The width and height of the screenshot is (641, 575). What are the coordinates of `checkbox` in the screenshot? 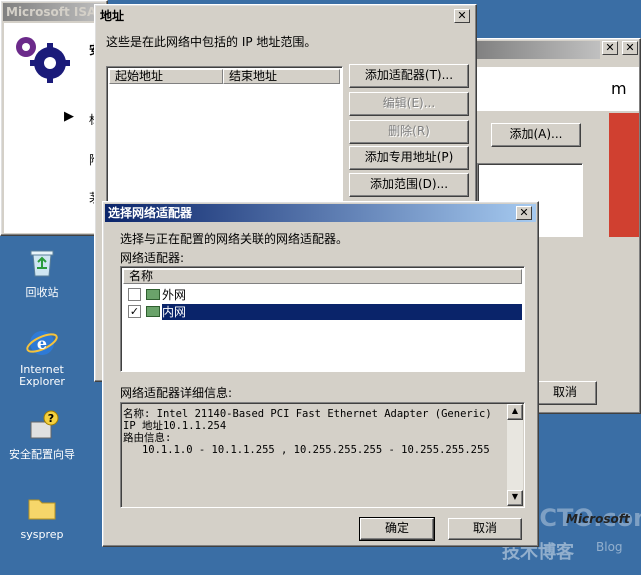 It's located at (134, 294).